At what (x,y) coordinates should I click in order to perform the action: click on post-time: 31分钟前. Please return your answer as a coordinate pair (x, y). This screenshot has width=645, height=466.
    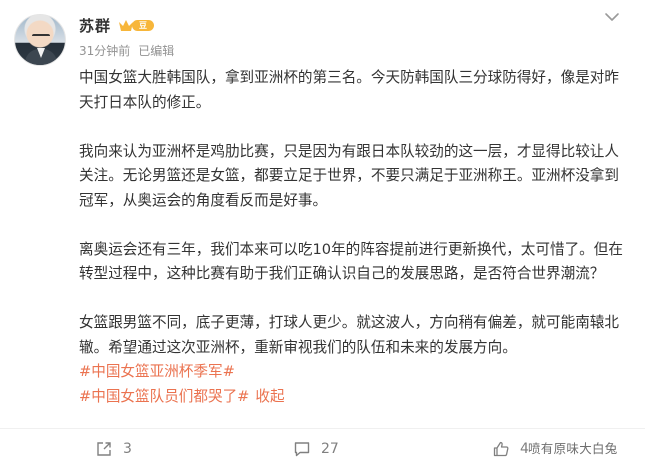
    Looking at the image, I should click on (104, 51).